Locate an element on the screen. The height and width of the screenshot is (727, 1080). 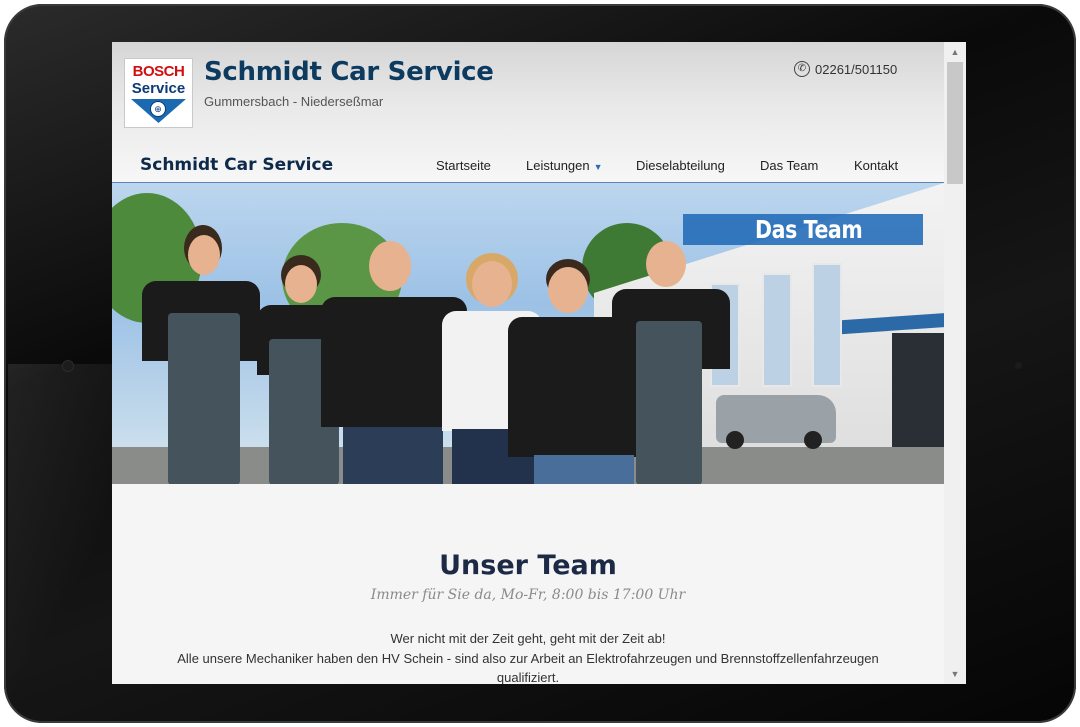
logo-text-bosch: BOSCH is located at coordinates (158, 71).